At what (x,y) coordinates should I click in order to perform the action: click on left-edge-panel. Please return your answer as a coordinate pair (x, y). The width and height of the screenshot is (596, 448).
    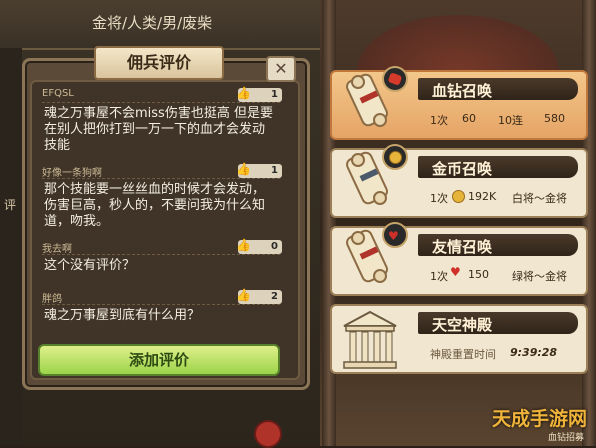
    Looking at the image, I should click on (11, 247).